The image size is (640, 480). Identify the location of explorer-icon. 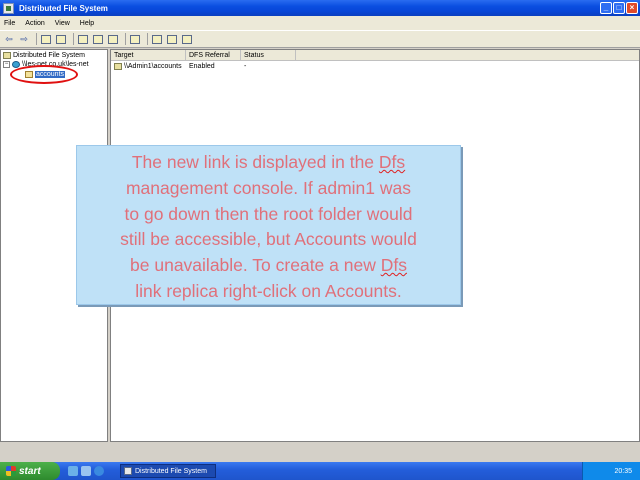
(86, 471).